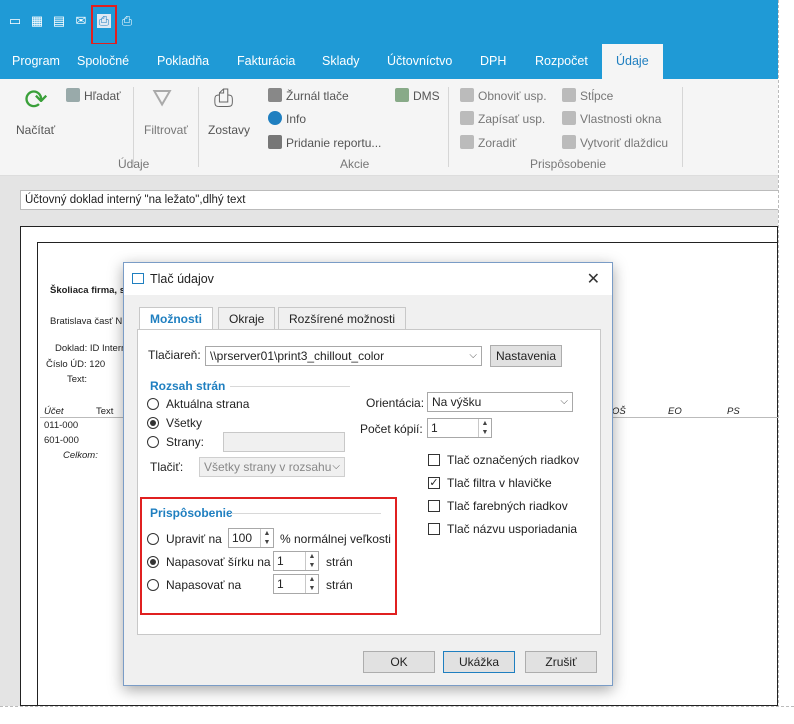 The width and height of the screenshot is (794, 724). What do you see at coordinates (290, 386) in the screenshot?
I see `section-divider` at bounding box center [290, 386].